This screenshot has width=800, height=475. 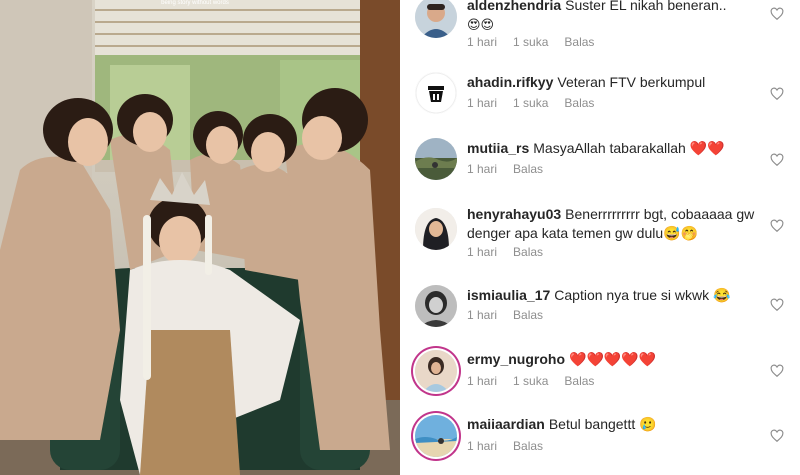 I want to click on comment-body: Suster EL nikah beneran.., so click(x=646, y=6).